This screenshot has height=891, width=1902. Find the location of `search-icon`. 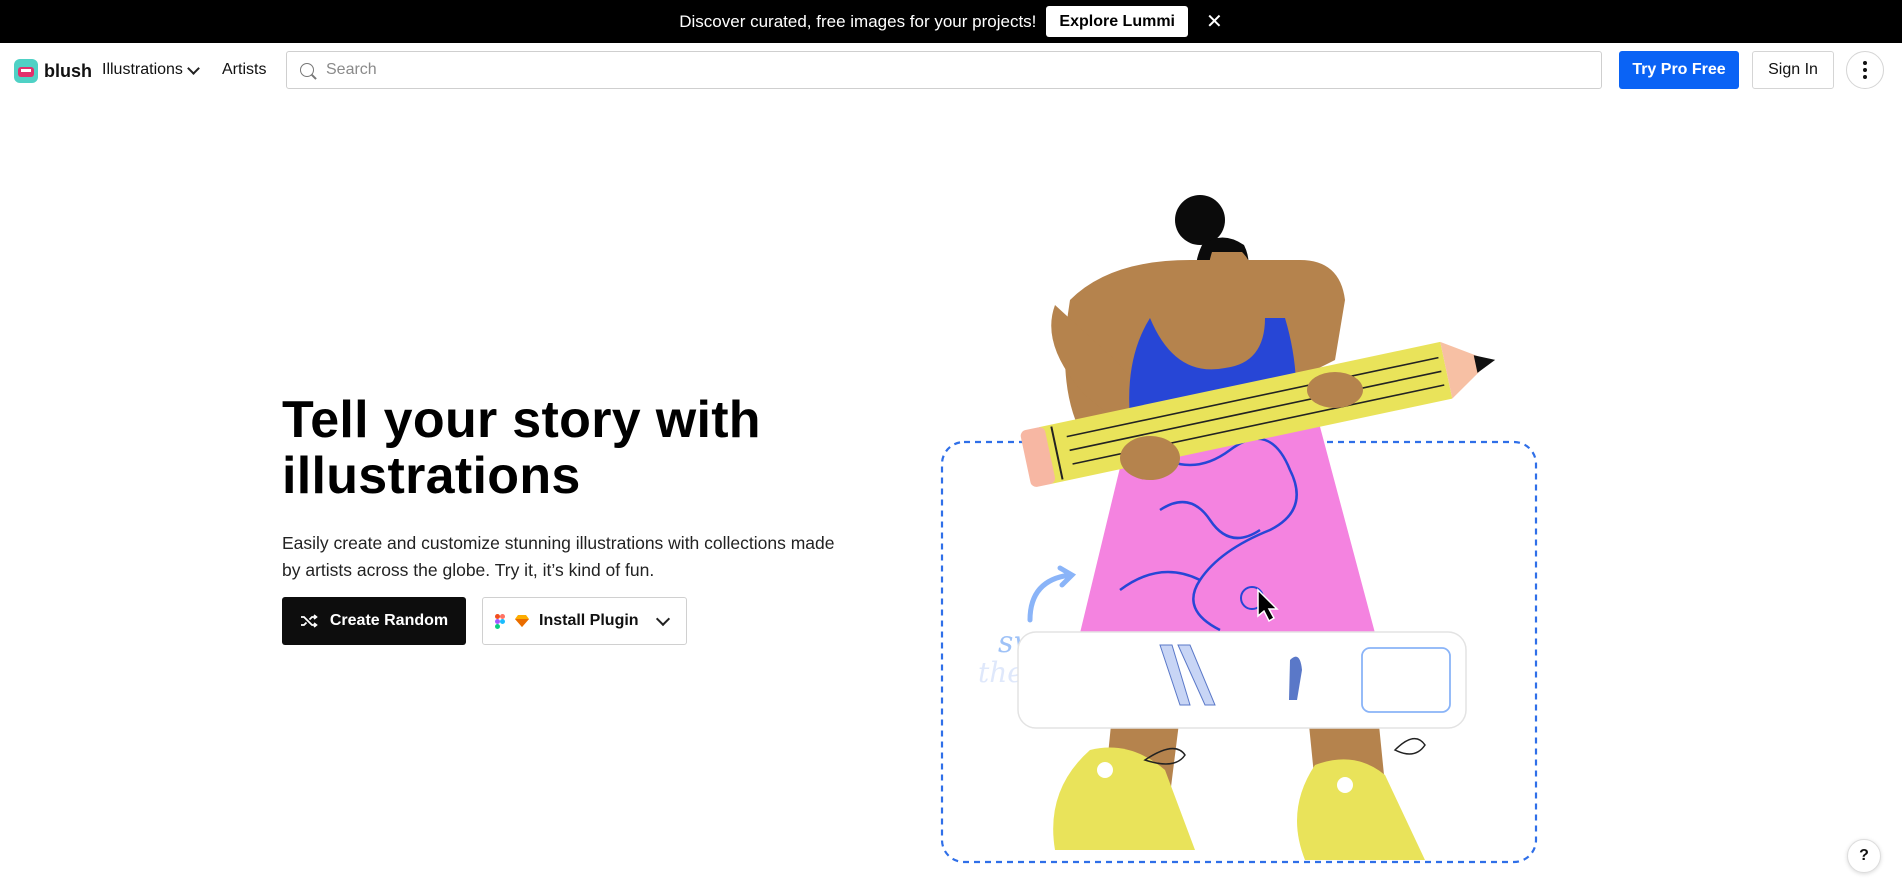

search-icon is located at coordinates (307, 70).